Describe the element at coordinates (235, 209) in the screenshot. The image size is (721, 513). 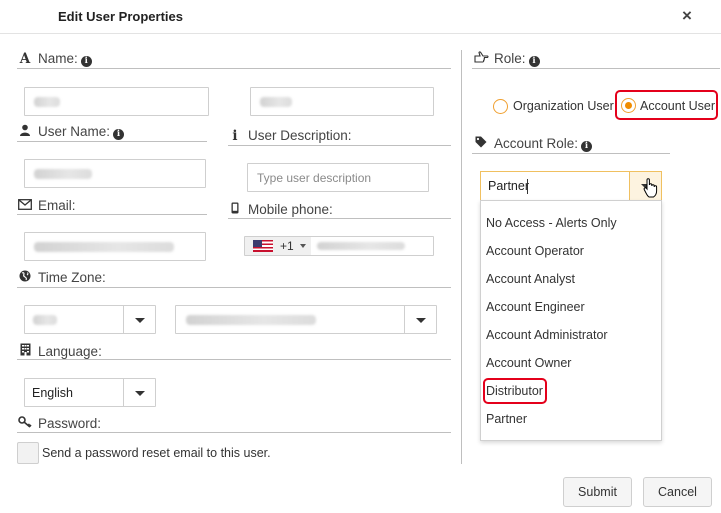
I see `mobile-icon` at that location.